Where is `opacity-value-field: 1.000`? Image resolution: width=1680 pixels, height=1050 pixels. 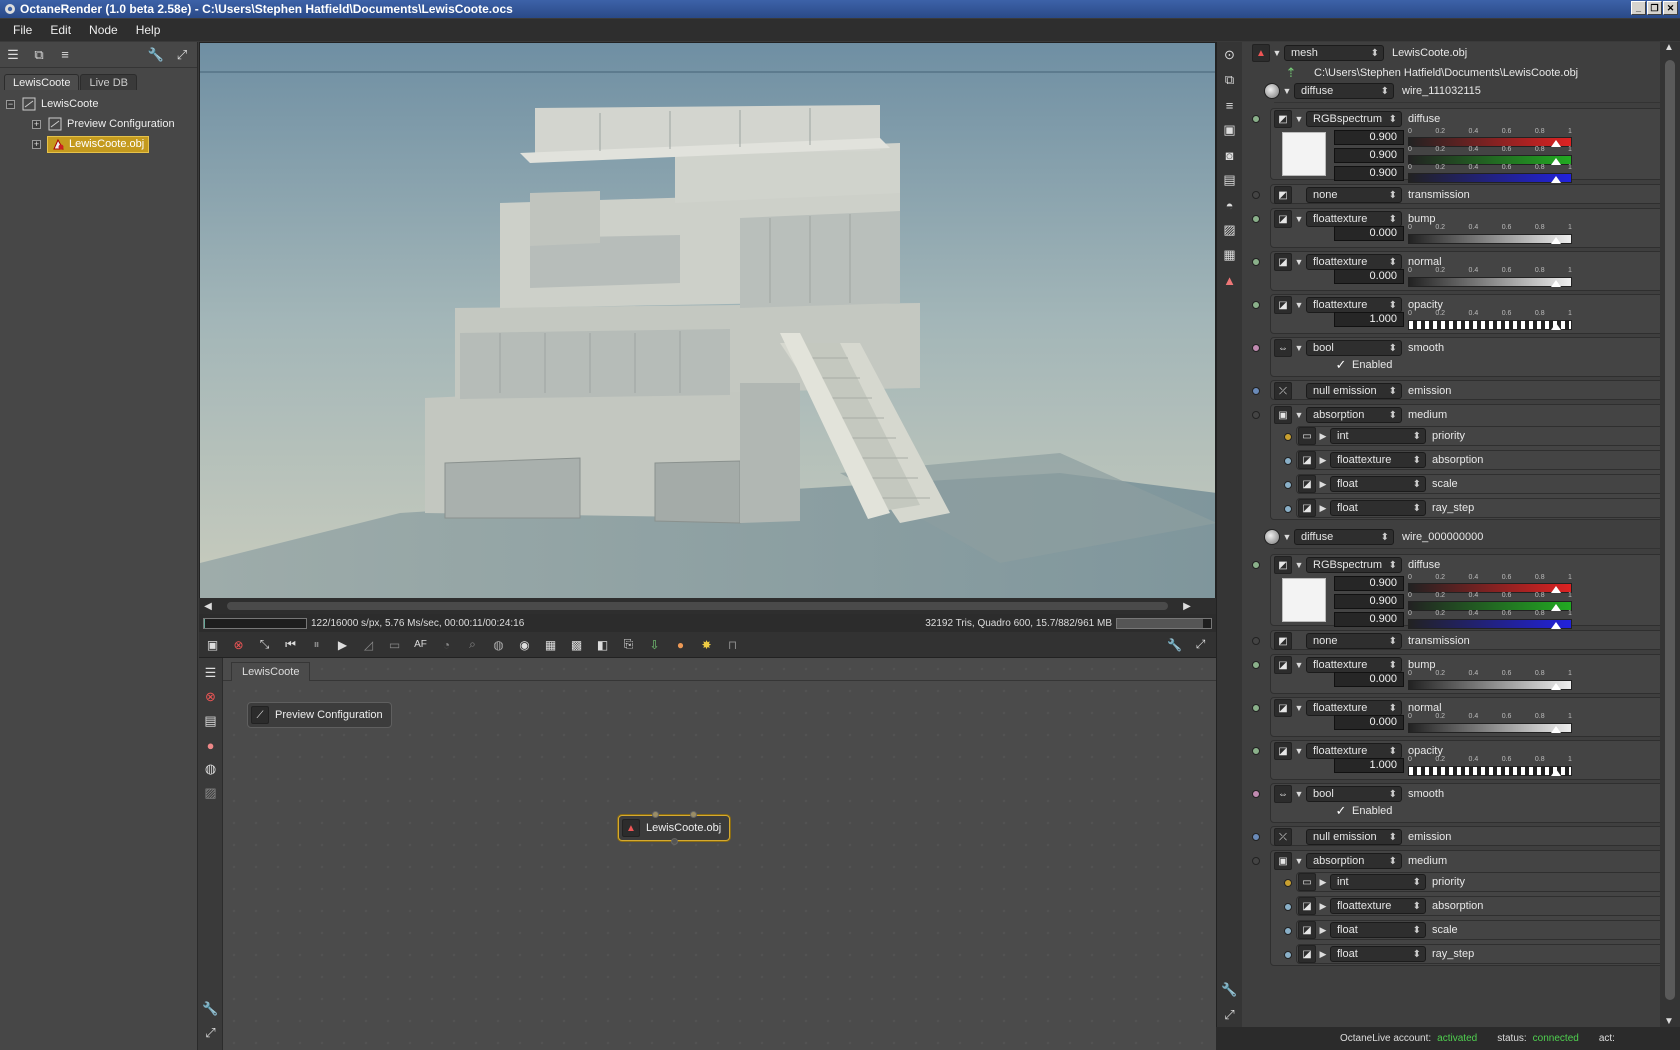
opacity-value-field: 1.000 is located at coordinates (1369, 319).